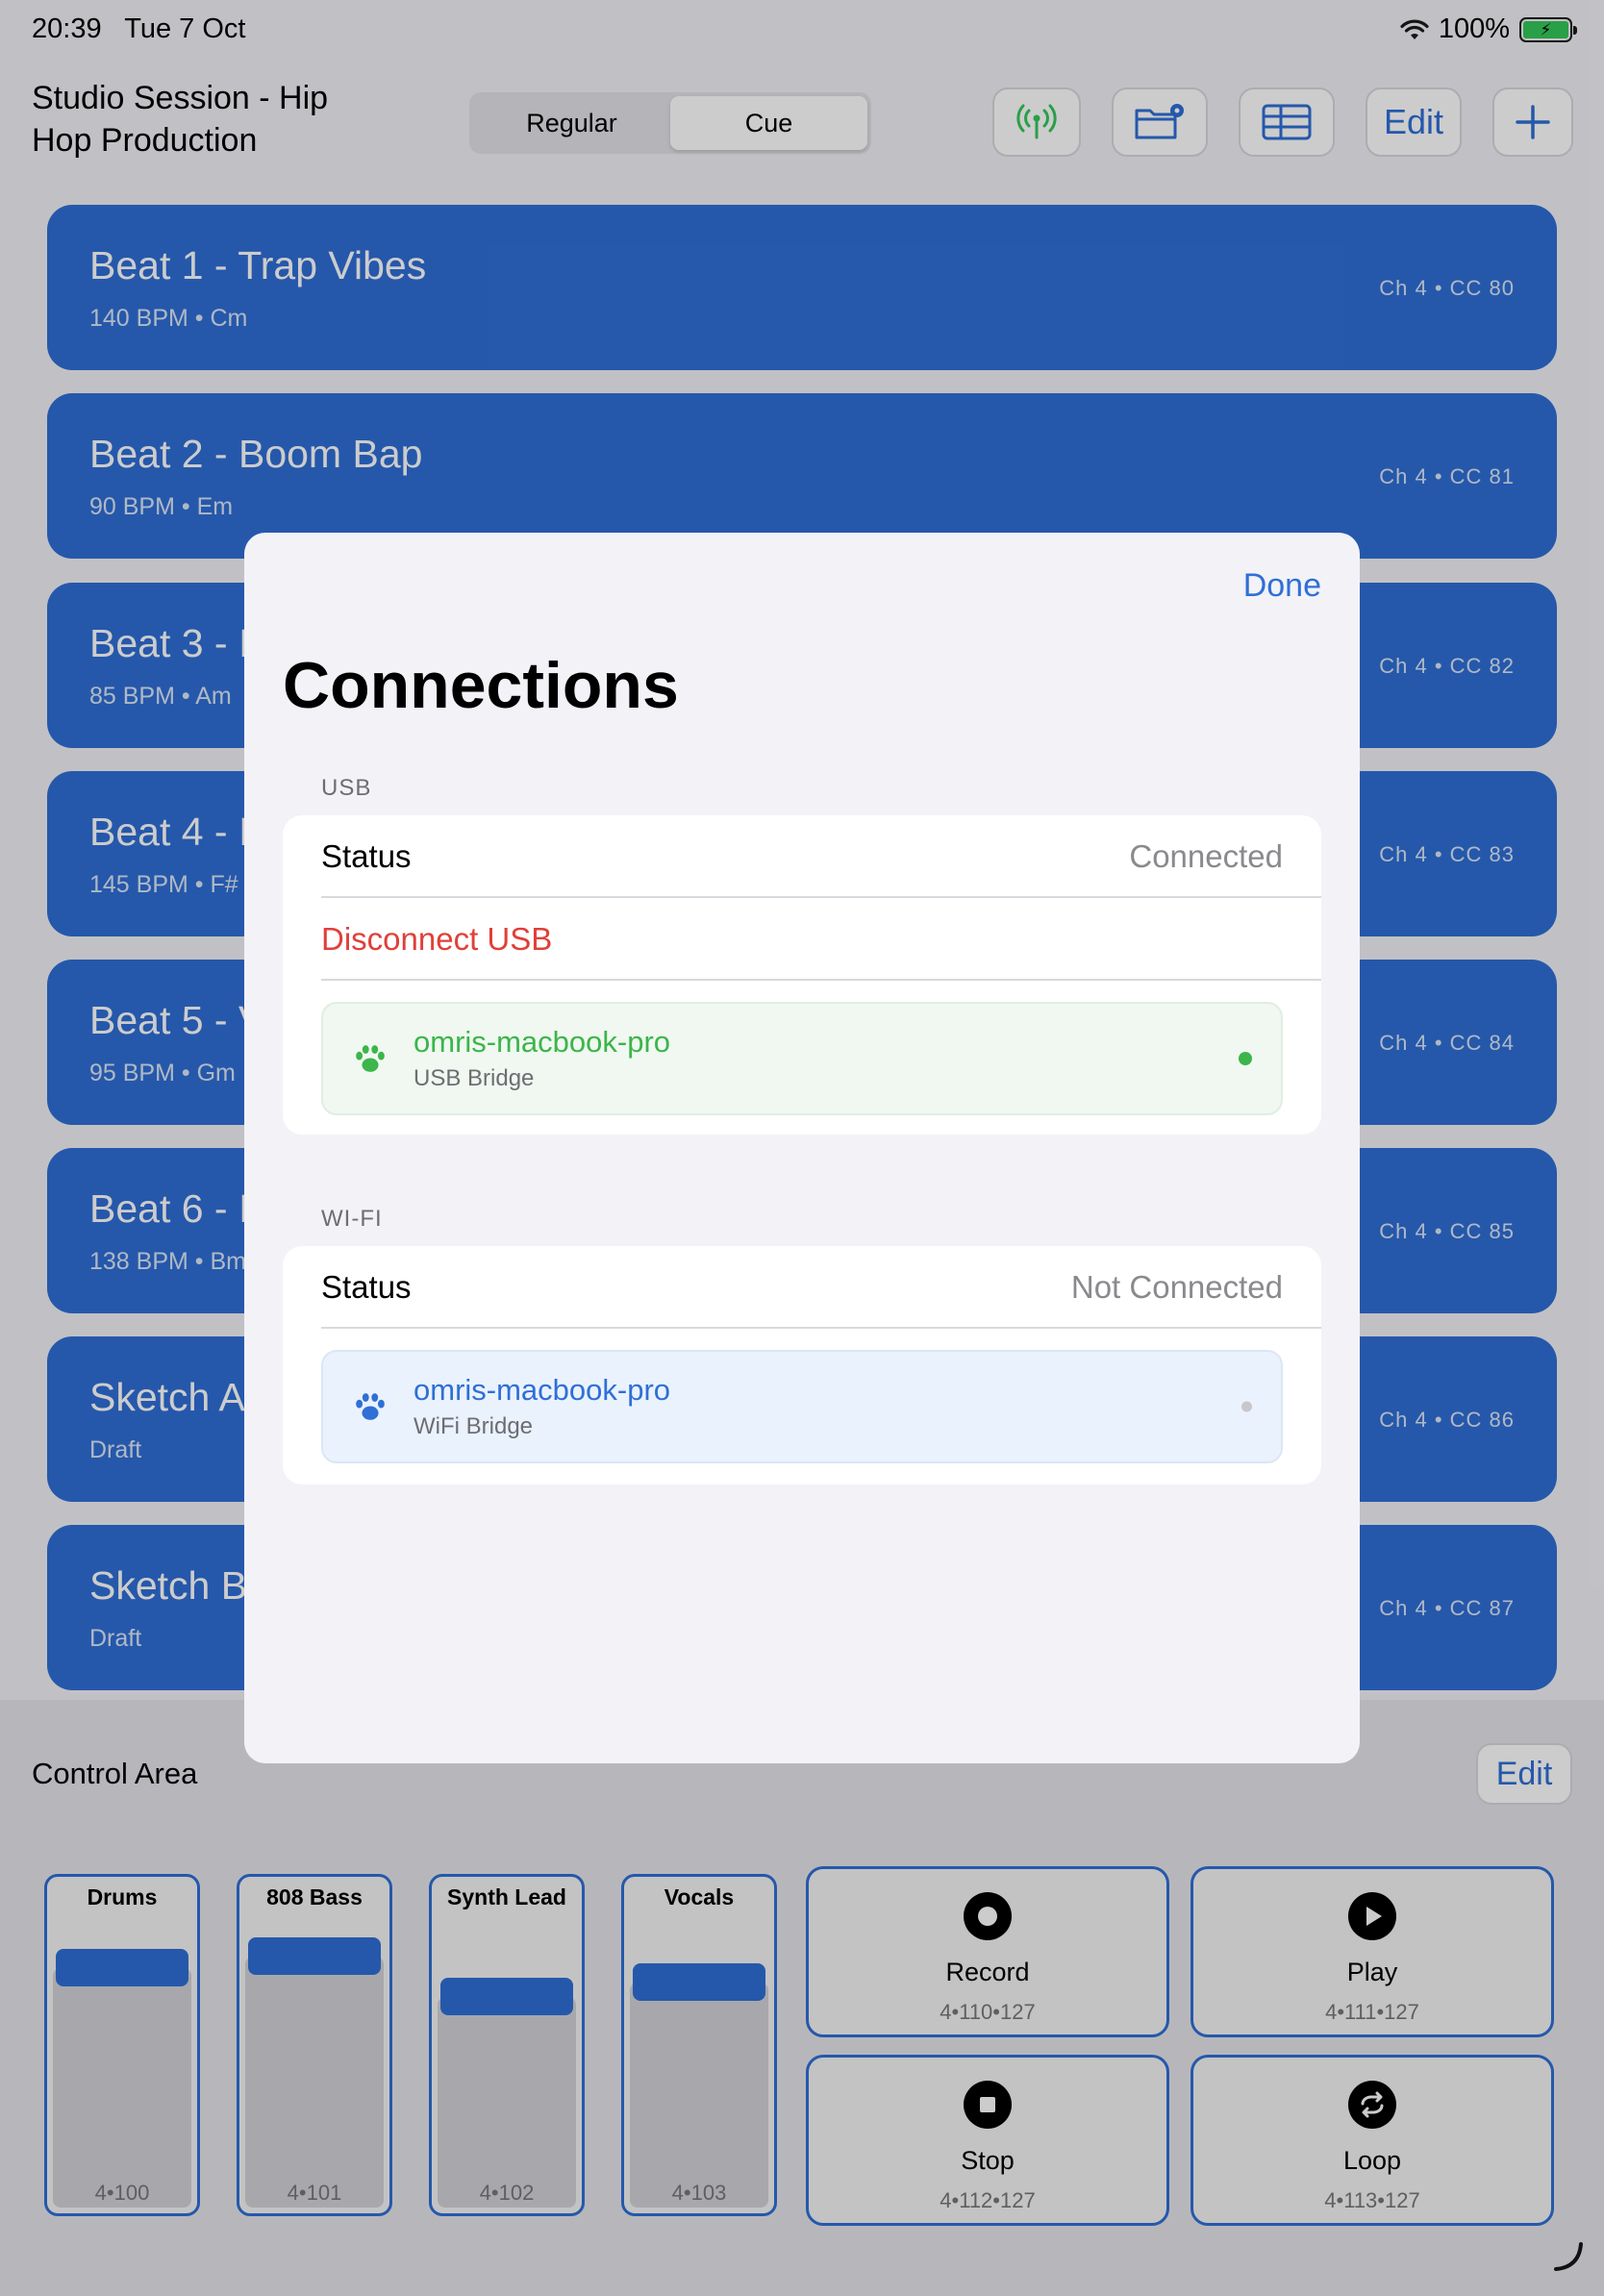  Describe the element at coordinates (436, 939) in the screenshot. I see `disconnect-usb-button: Disconnect USB` at that location.